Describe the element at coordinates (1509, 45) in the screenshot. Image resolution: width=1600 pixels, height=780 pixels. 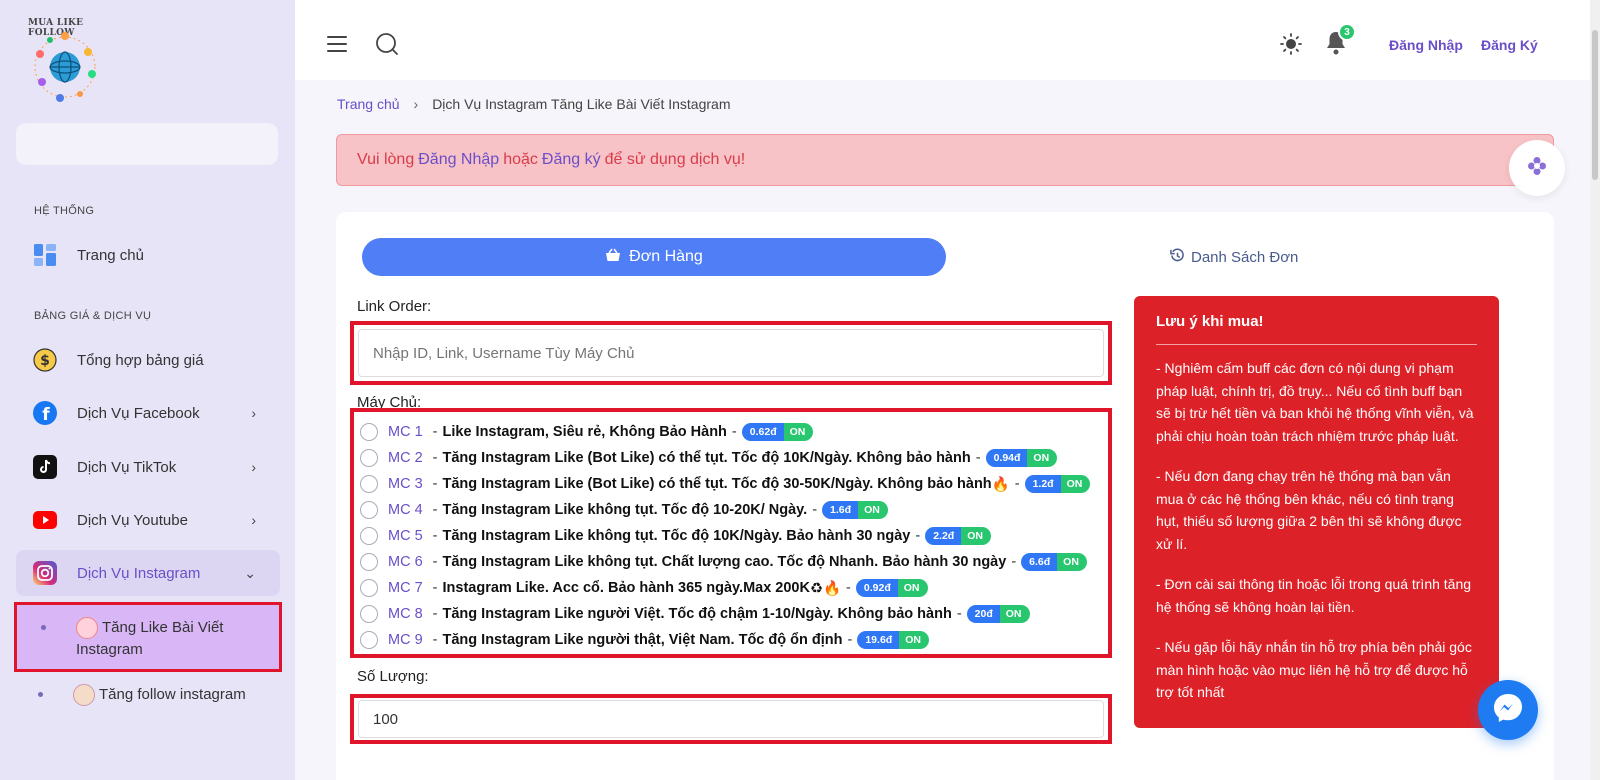
I see `register-link: Đăng Ký` at that location.